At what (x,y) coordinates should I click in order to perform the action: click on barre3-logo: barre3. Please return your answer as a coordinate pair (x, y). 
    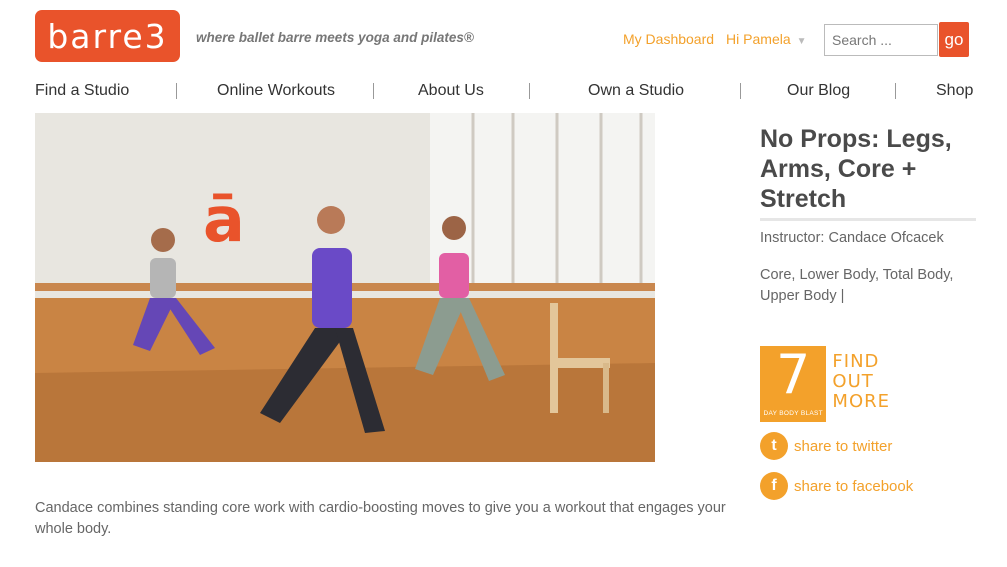
    Looking at the image, I should click on (107, 36).